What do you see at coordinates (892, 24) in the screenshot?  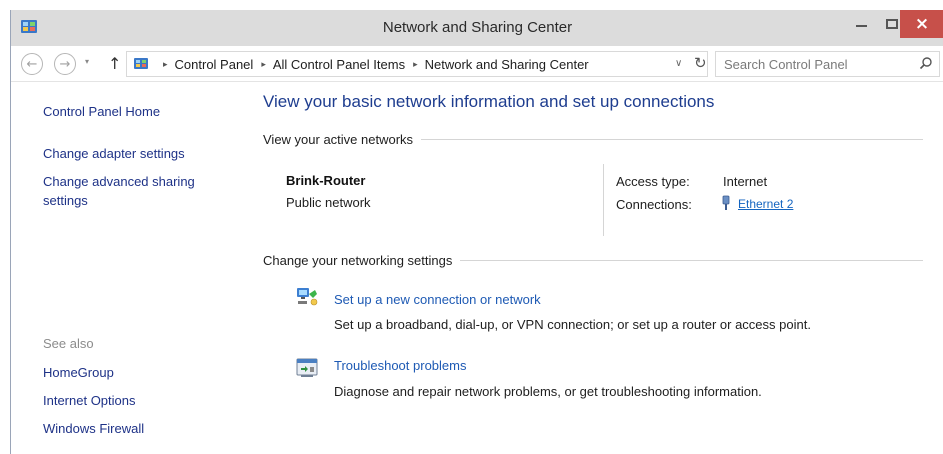 I see `maximize-icon` at bounding box center [892, 24].